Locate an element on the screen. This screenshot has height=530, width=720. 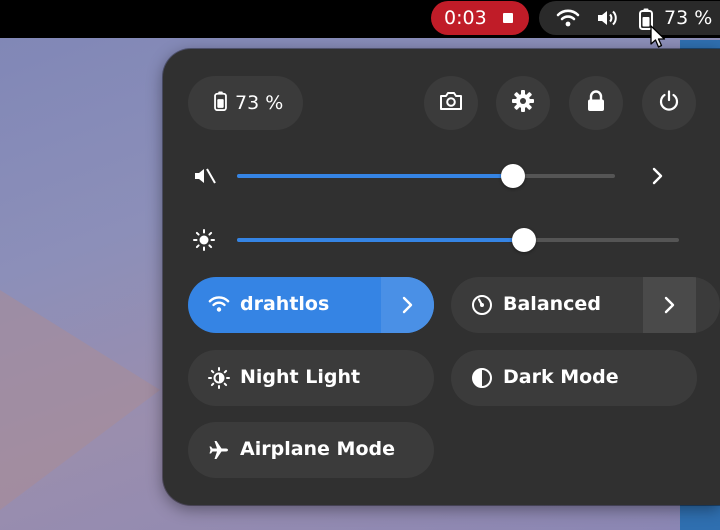
wifi-toggle: drahtlos is located at coordinates (311, 305).